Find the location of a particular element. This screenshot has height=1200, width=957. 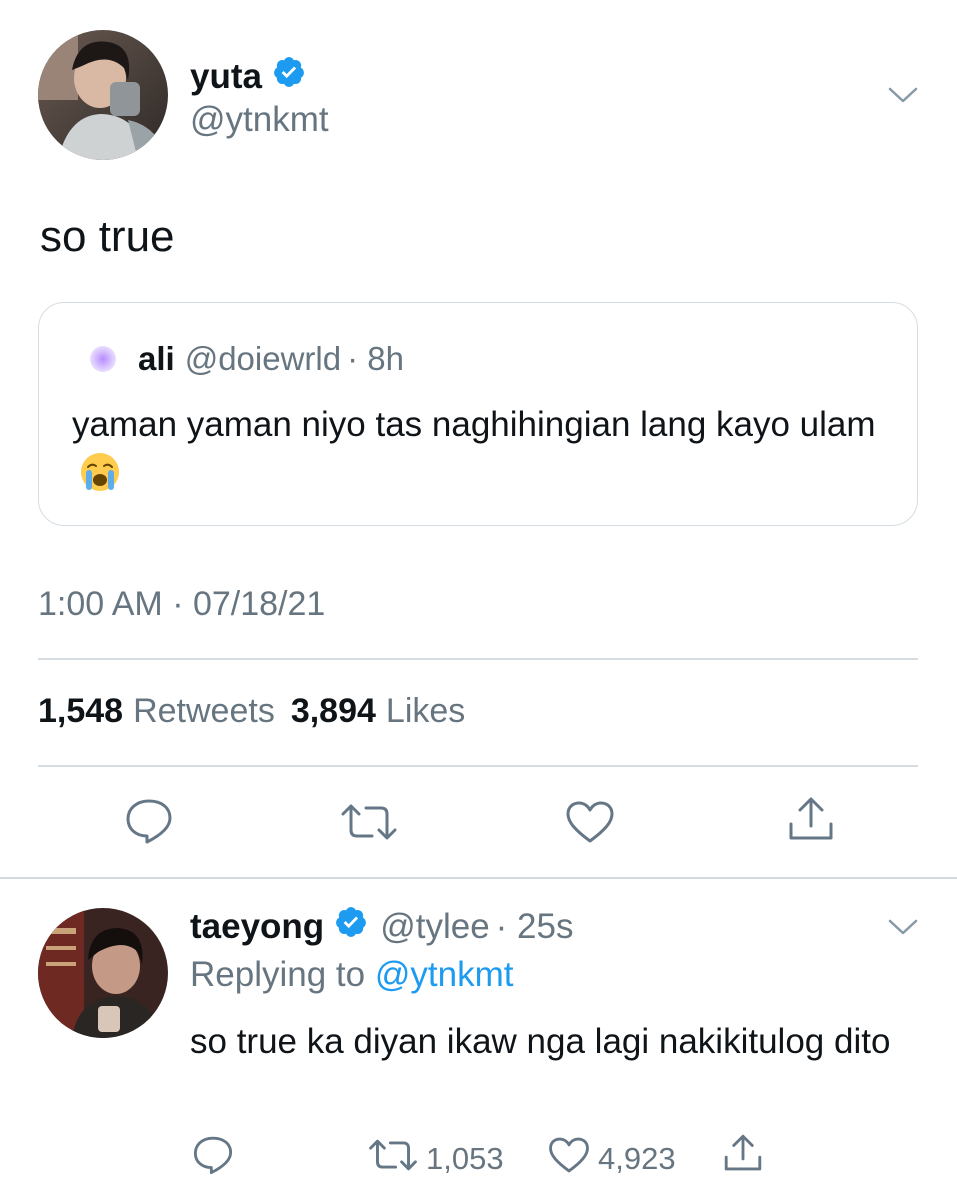

reply-author-avatar is located at coordinates (103, 973).